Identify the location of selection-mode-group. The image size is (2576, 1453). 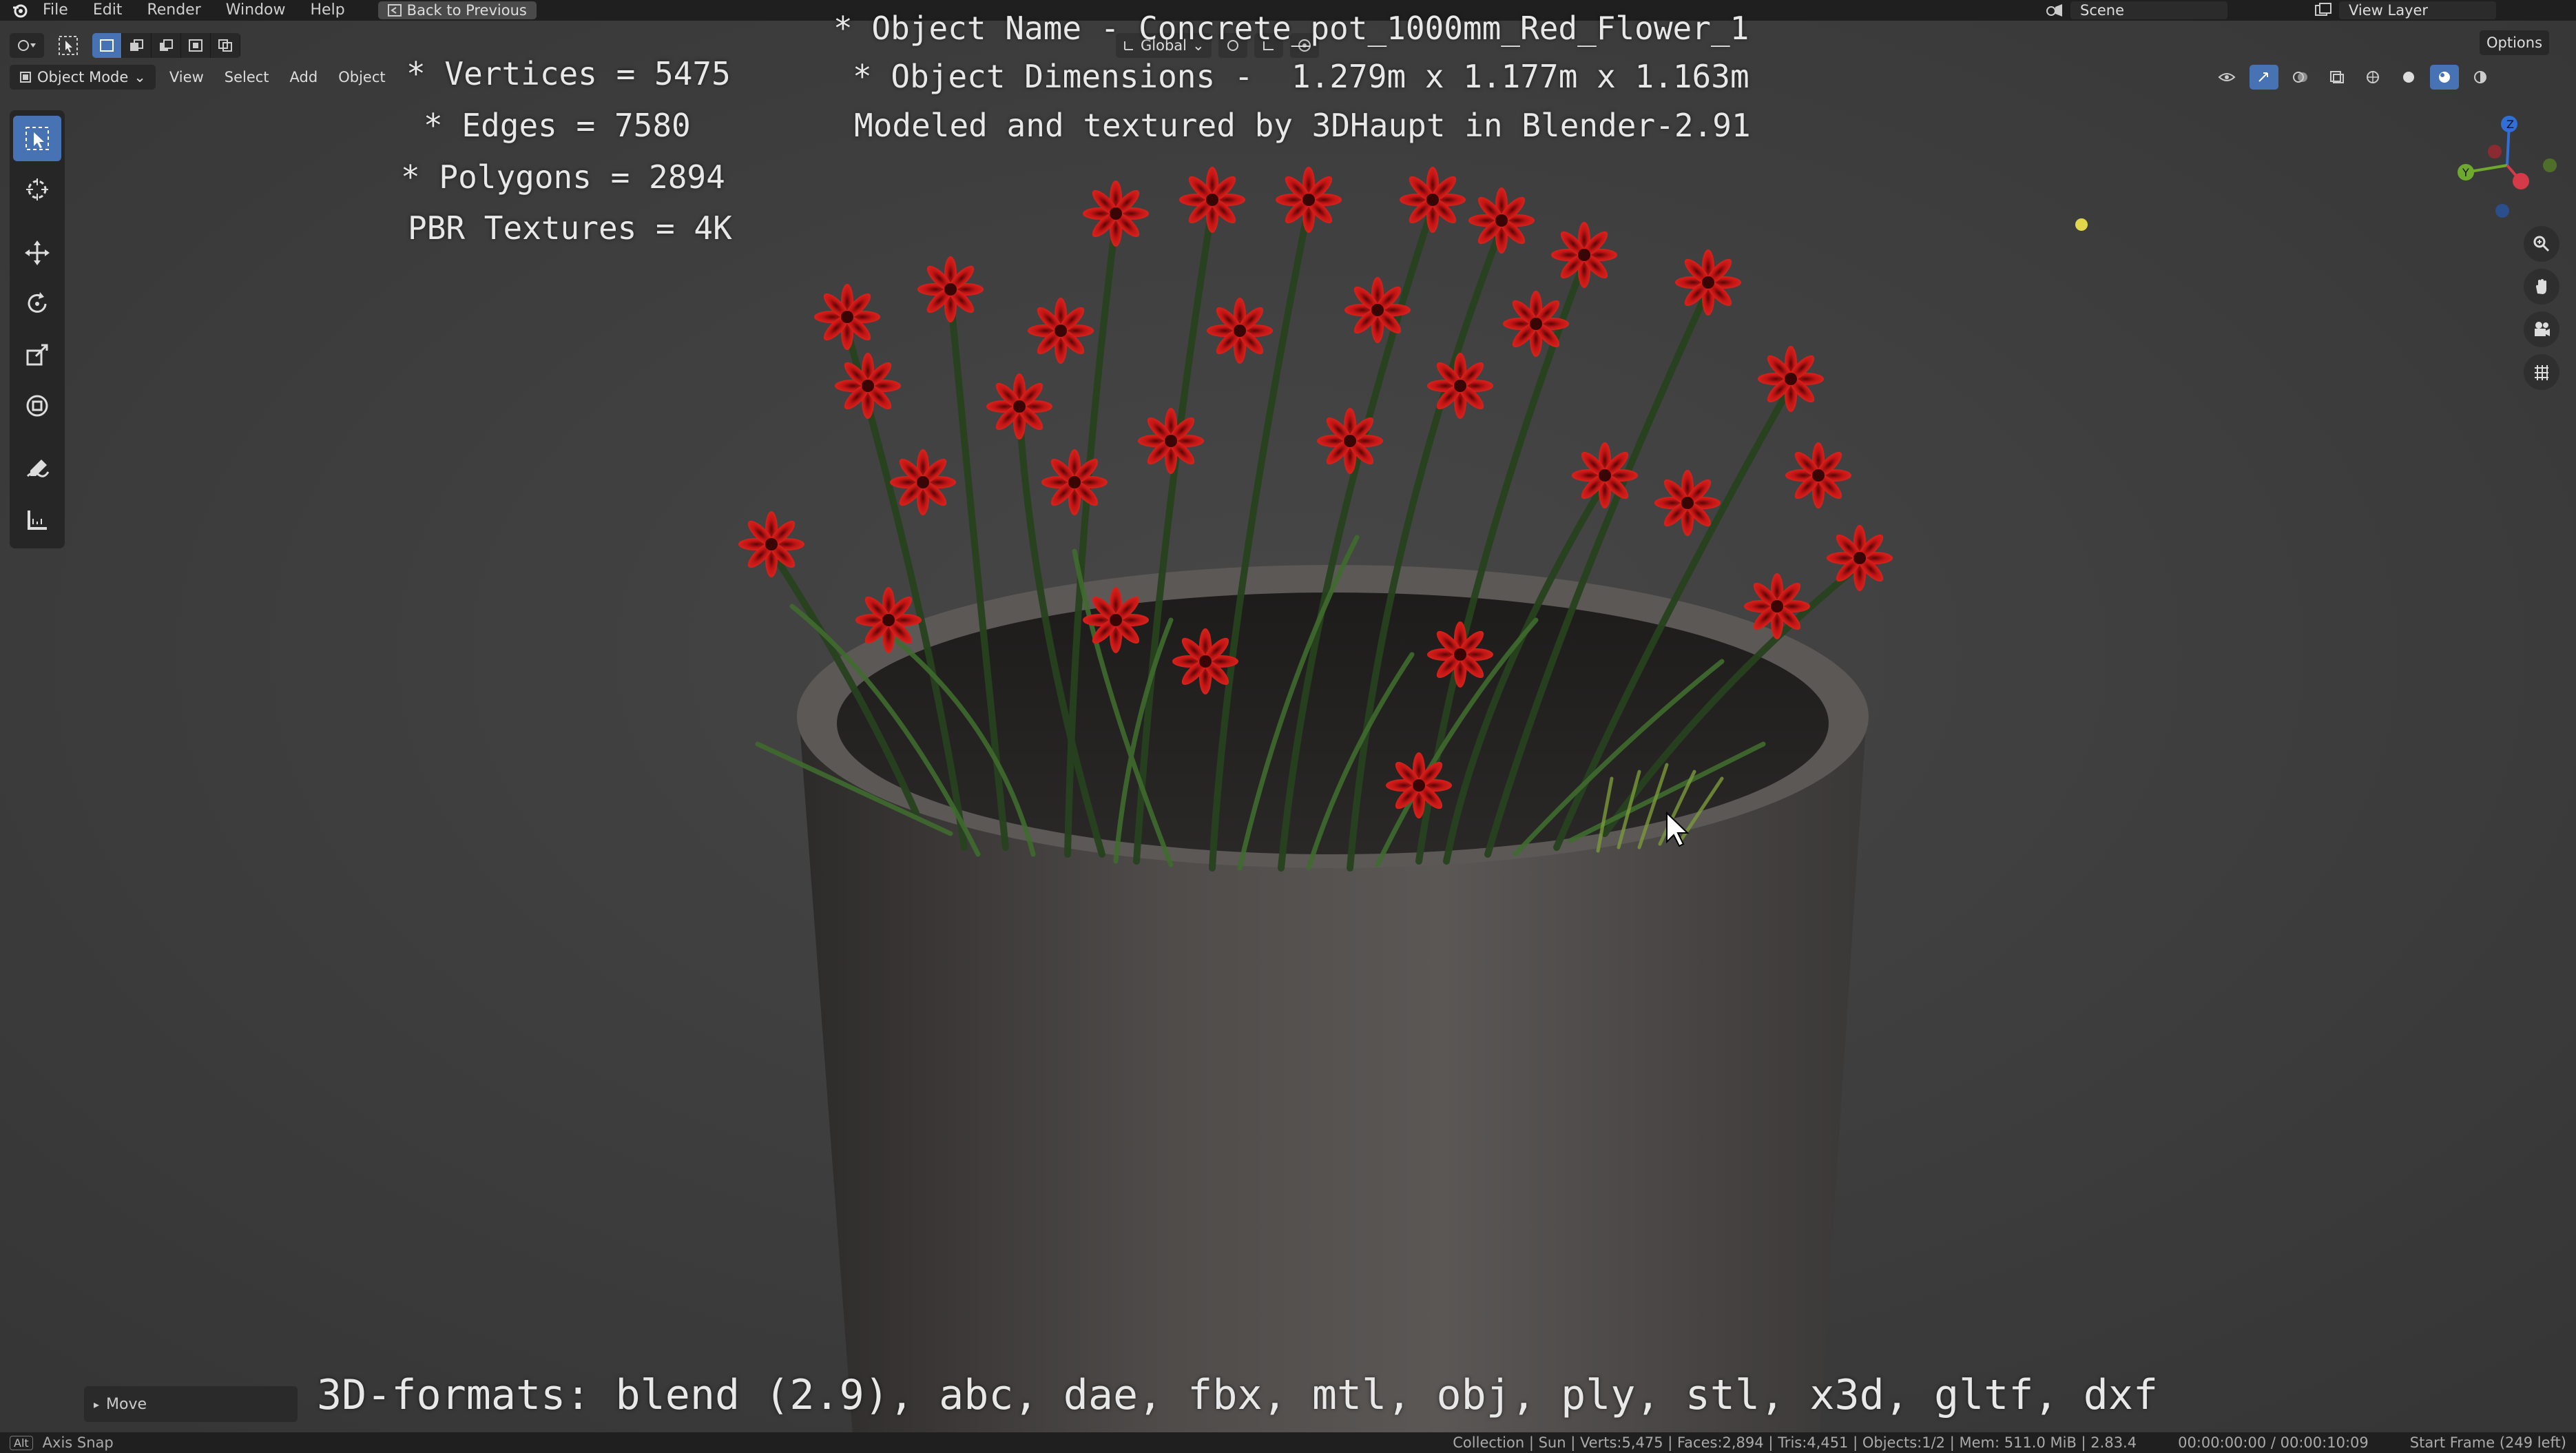
(166, 45).